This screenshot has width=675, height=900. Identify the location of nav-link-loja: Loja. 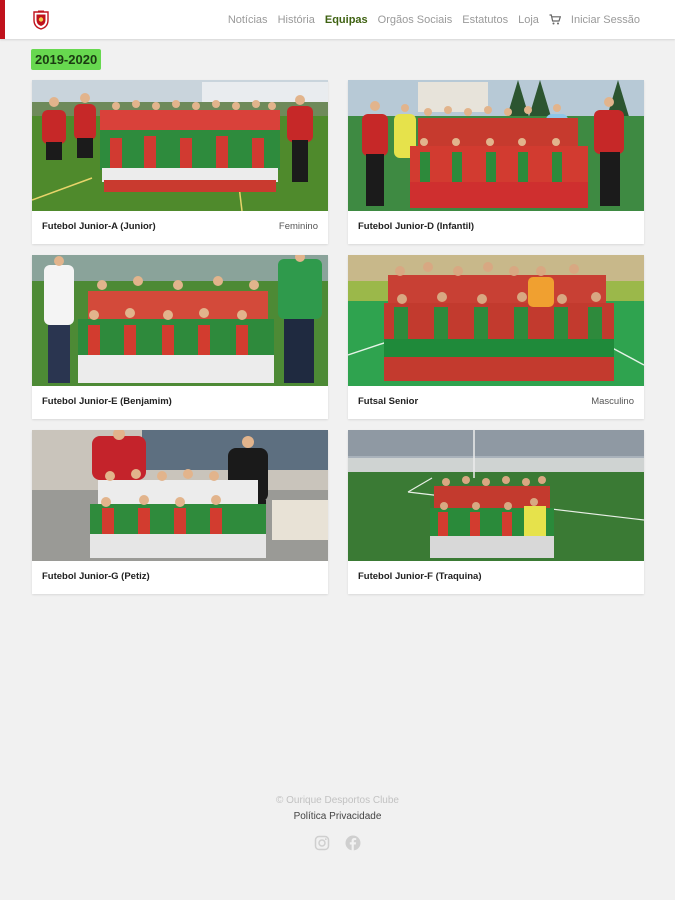
(528, 20).